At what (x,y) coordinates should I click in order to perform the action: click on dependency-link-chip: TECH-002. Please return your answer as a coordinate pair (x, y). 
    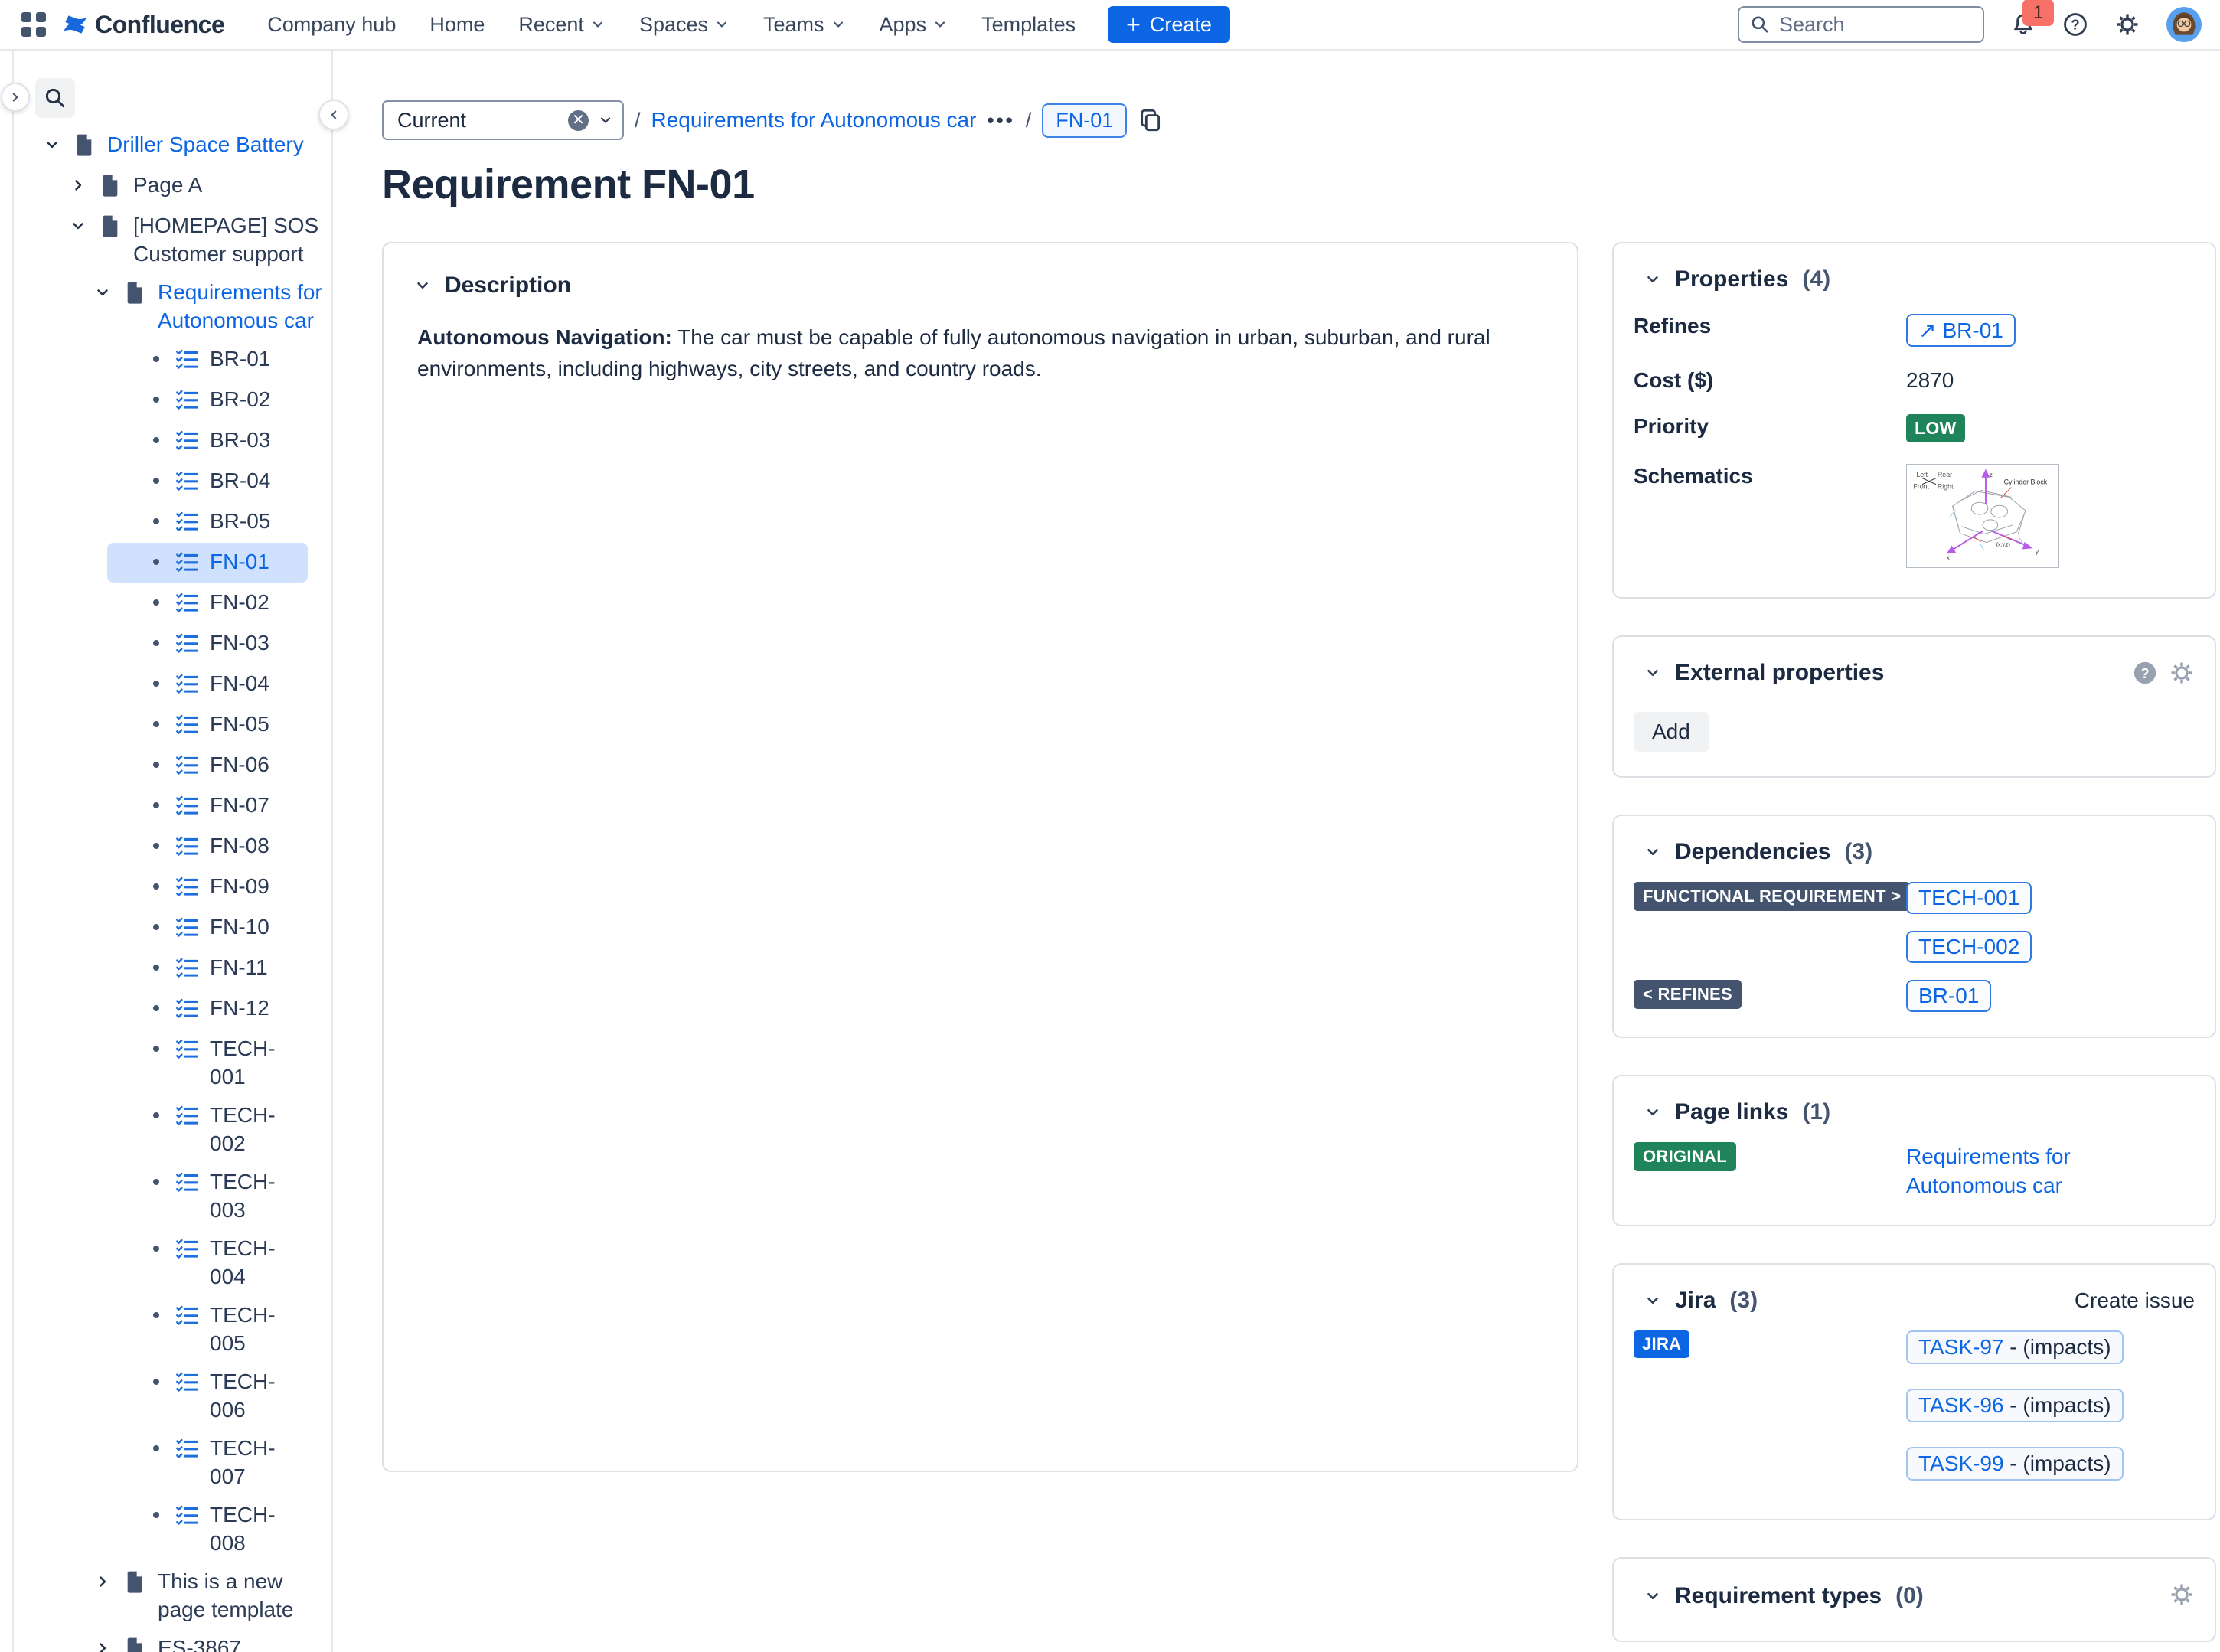
    Looking at the image, I should click on (1969, 947).